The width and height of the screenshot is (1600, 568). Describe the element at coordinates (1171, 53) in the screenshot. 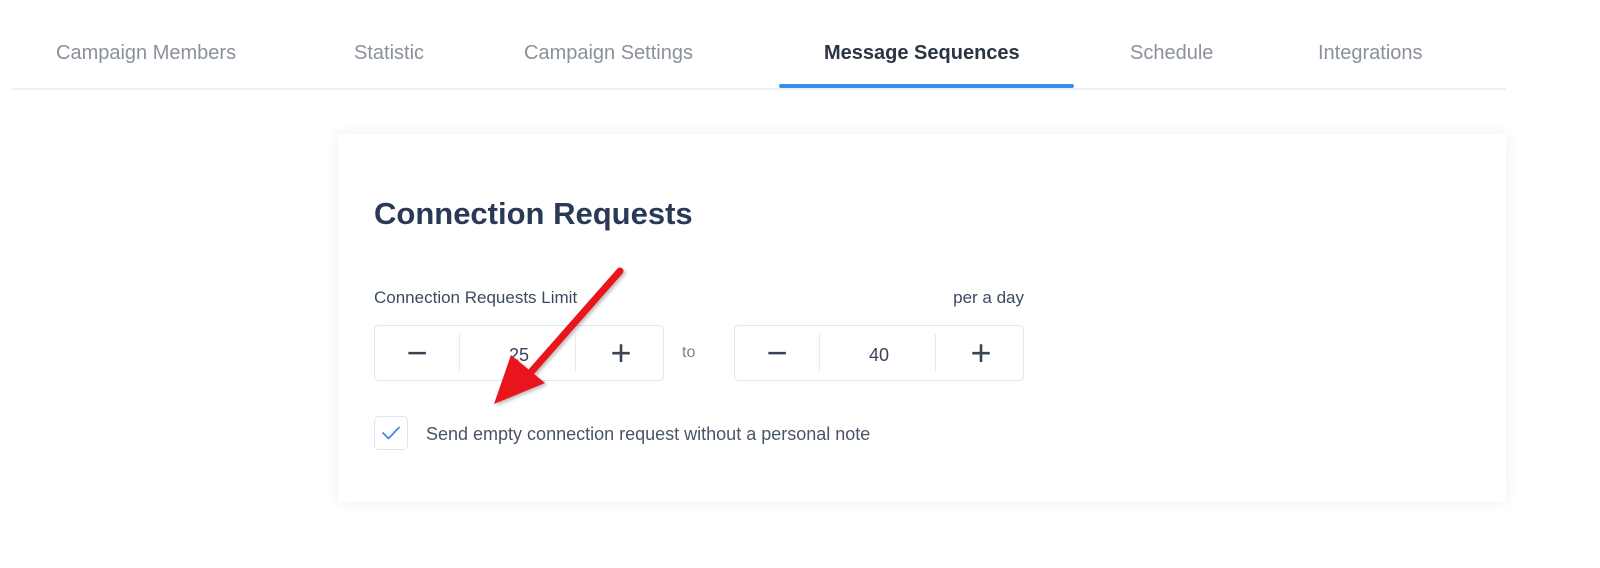

I see `tab-schedule: Schedule` at that location.